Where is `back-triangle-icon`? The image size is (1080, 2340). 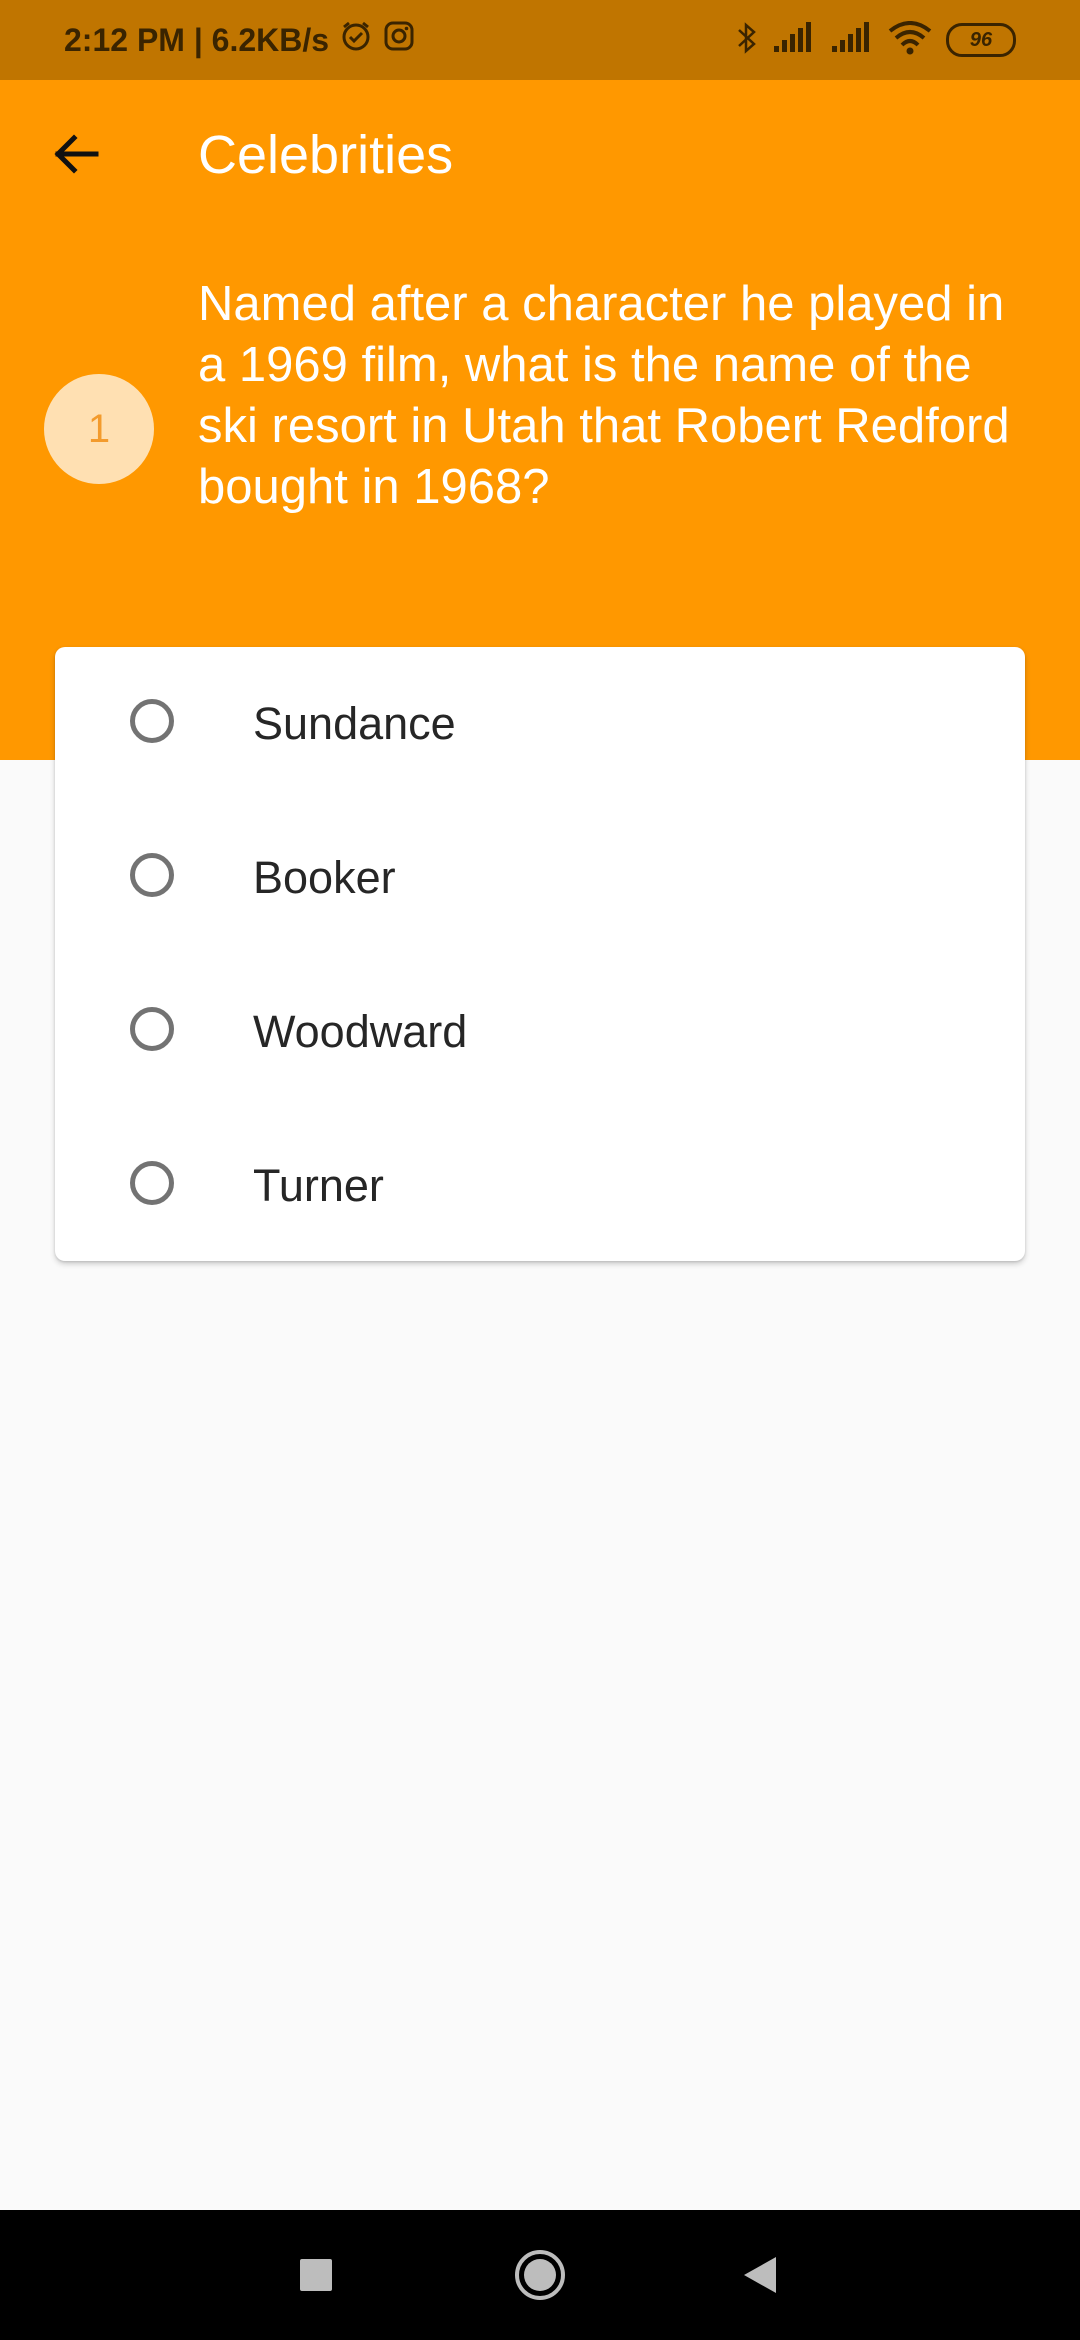
back-triangle-icon is located at coordinates (760, 2275).